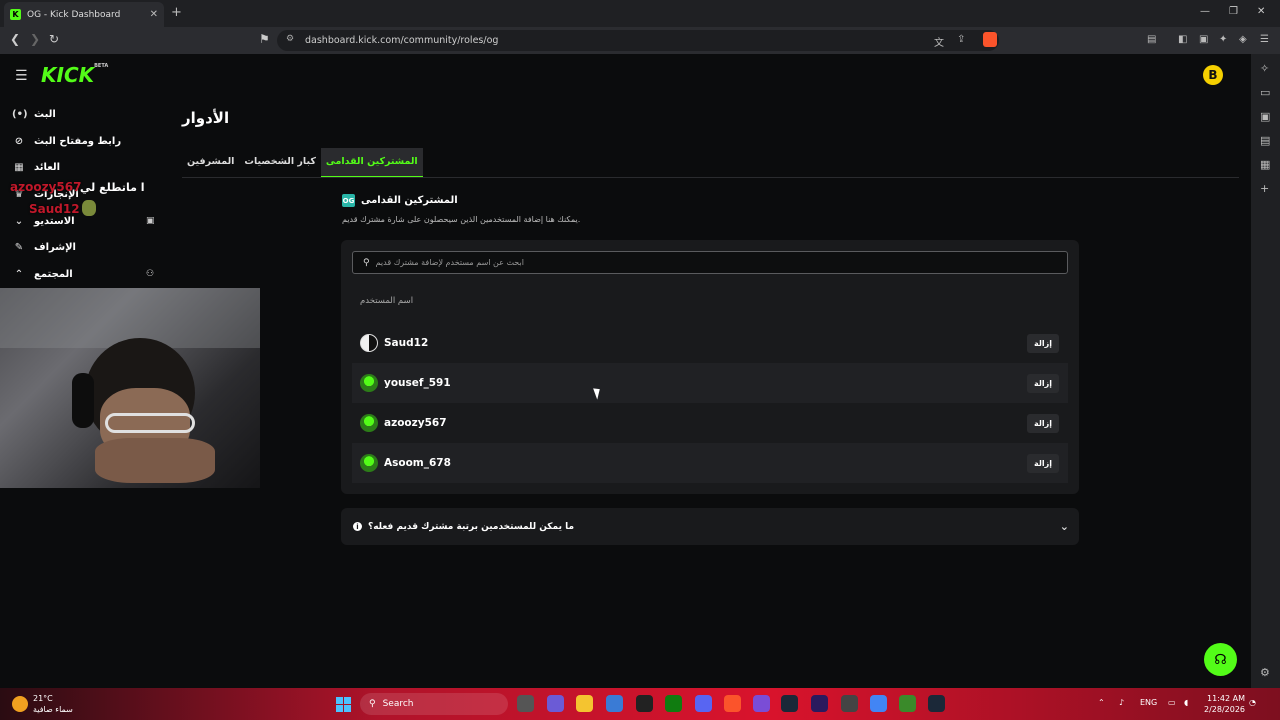 The width and height of the screenshot is (1280, 720). What do you see at coordinates (44, 247) in the screenshot?
I see `sidebar-item-moderation: ✎ الإشراف` at bounding box center [44, 247].